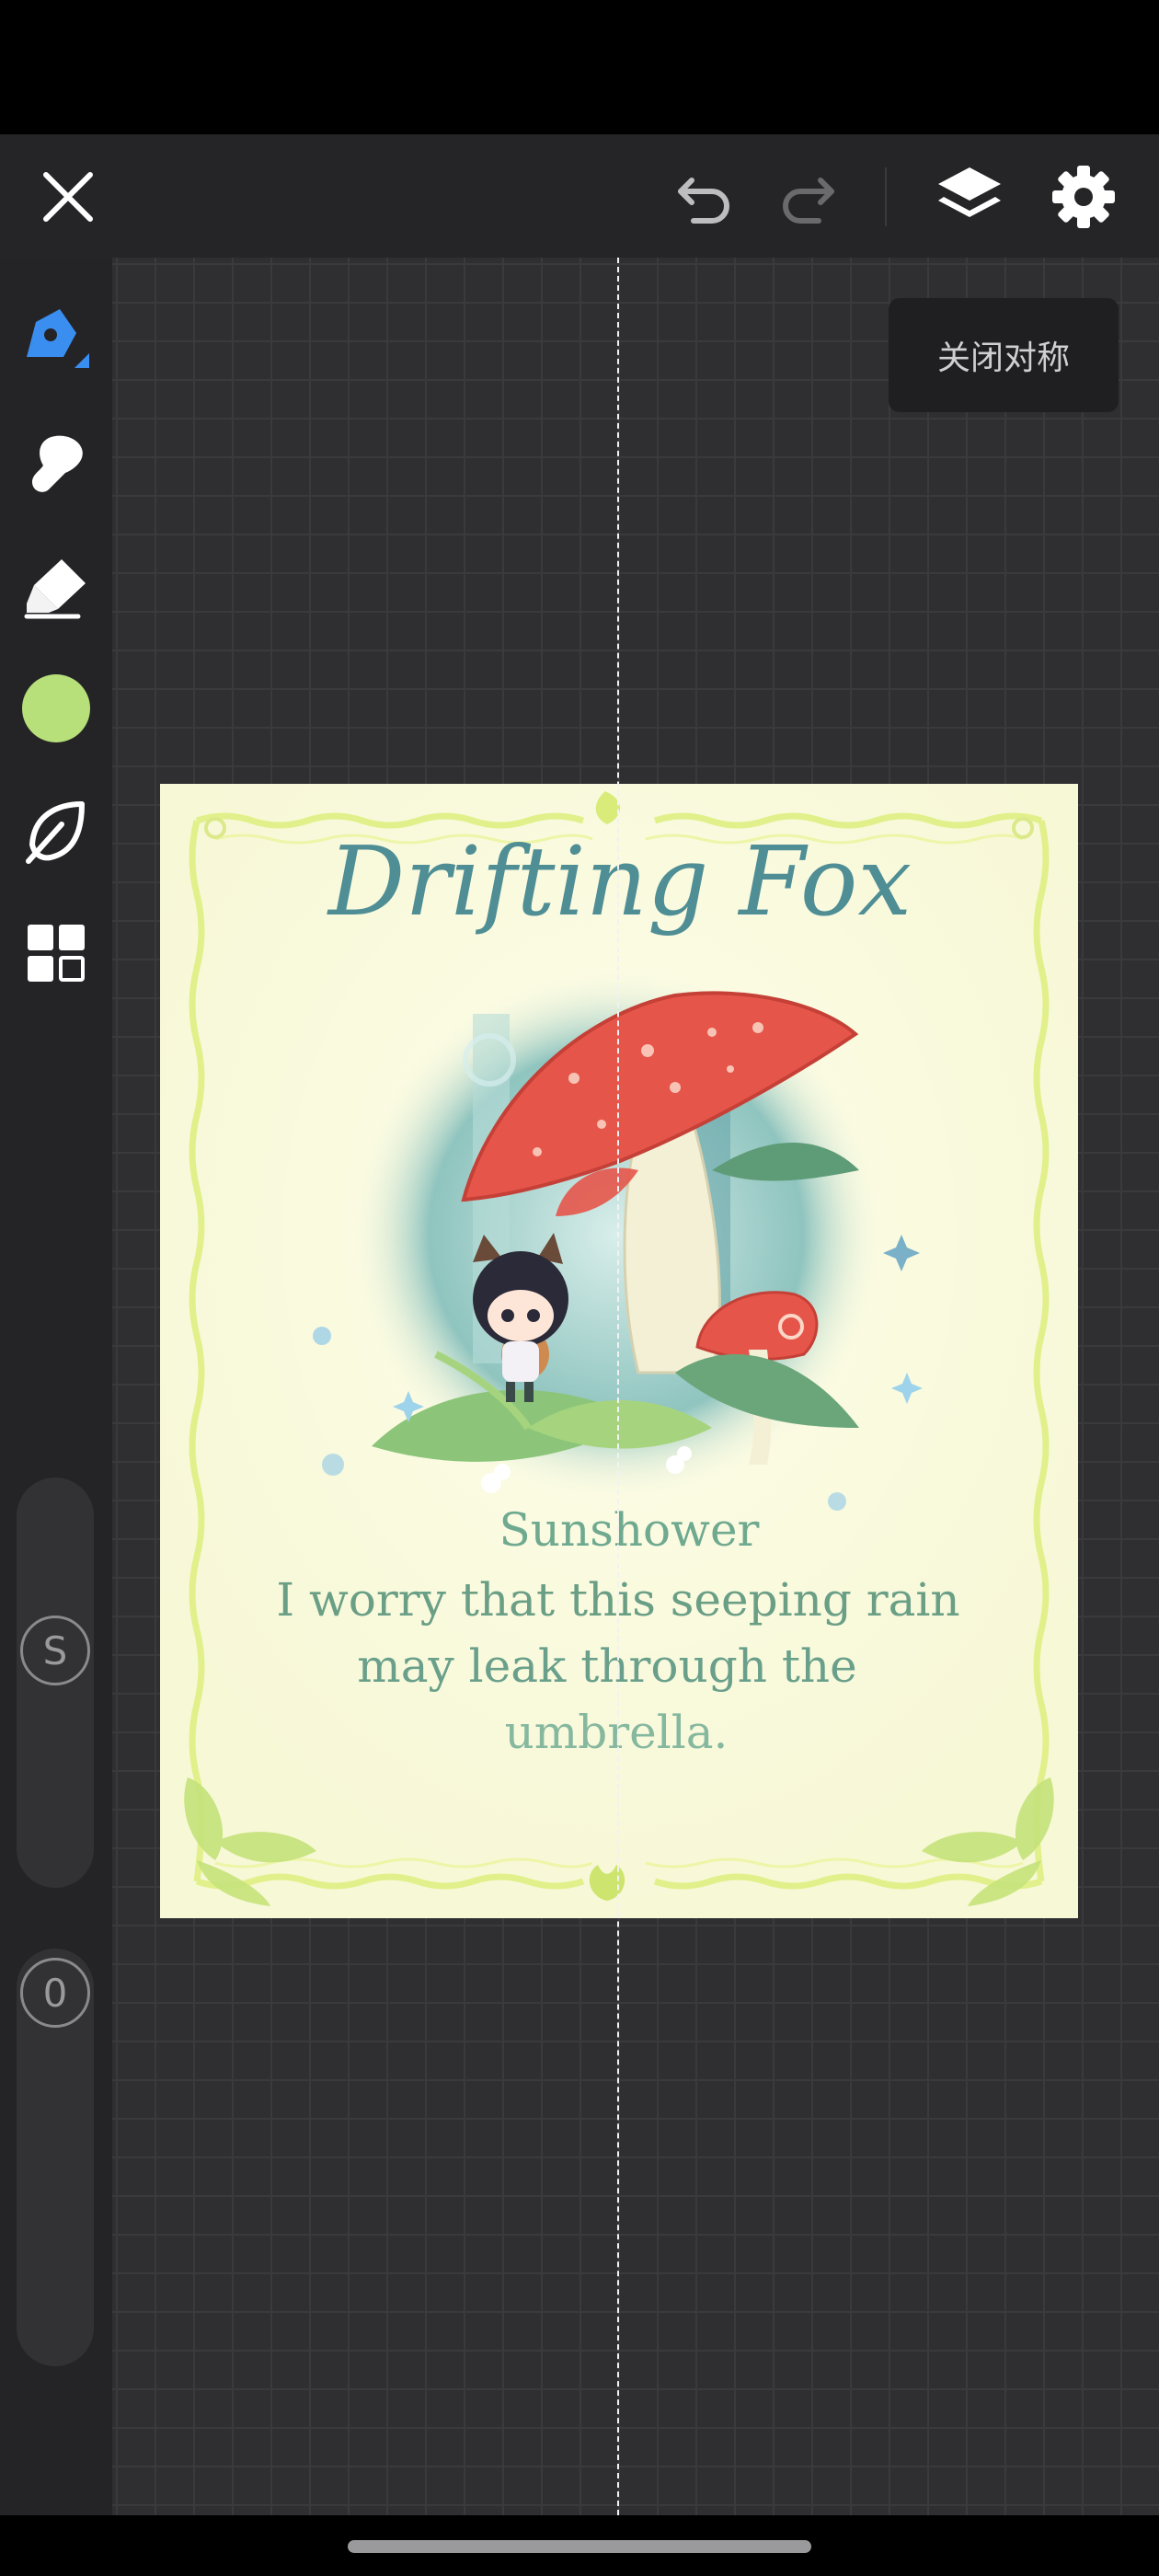 Image resolution: width=1159 pixels, height=2576 pixels. I want to click on symmetry-off-button: 关闭对称, so click(1004, 355).